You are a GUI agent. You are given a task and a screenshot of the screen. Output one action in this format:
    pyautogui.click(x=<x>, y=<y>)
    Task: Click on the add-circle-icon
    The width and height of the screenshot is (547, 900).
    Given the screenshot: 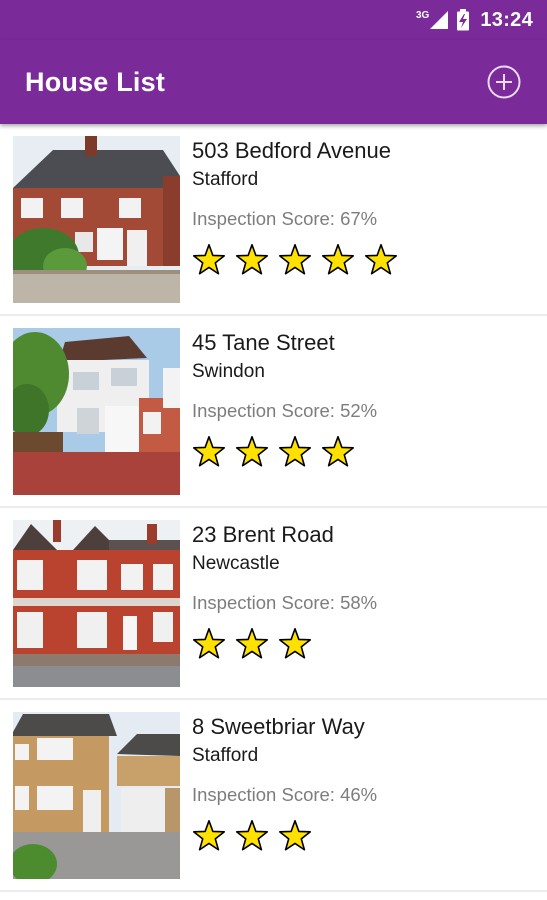 What is the action you would take?
    pyautogui.click(x=504, y=82)
    